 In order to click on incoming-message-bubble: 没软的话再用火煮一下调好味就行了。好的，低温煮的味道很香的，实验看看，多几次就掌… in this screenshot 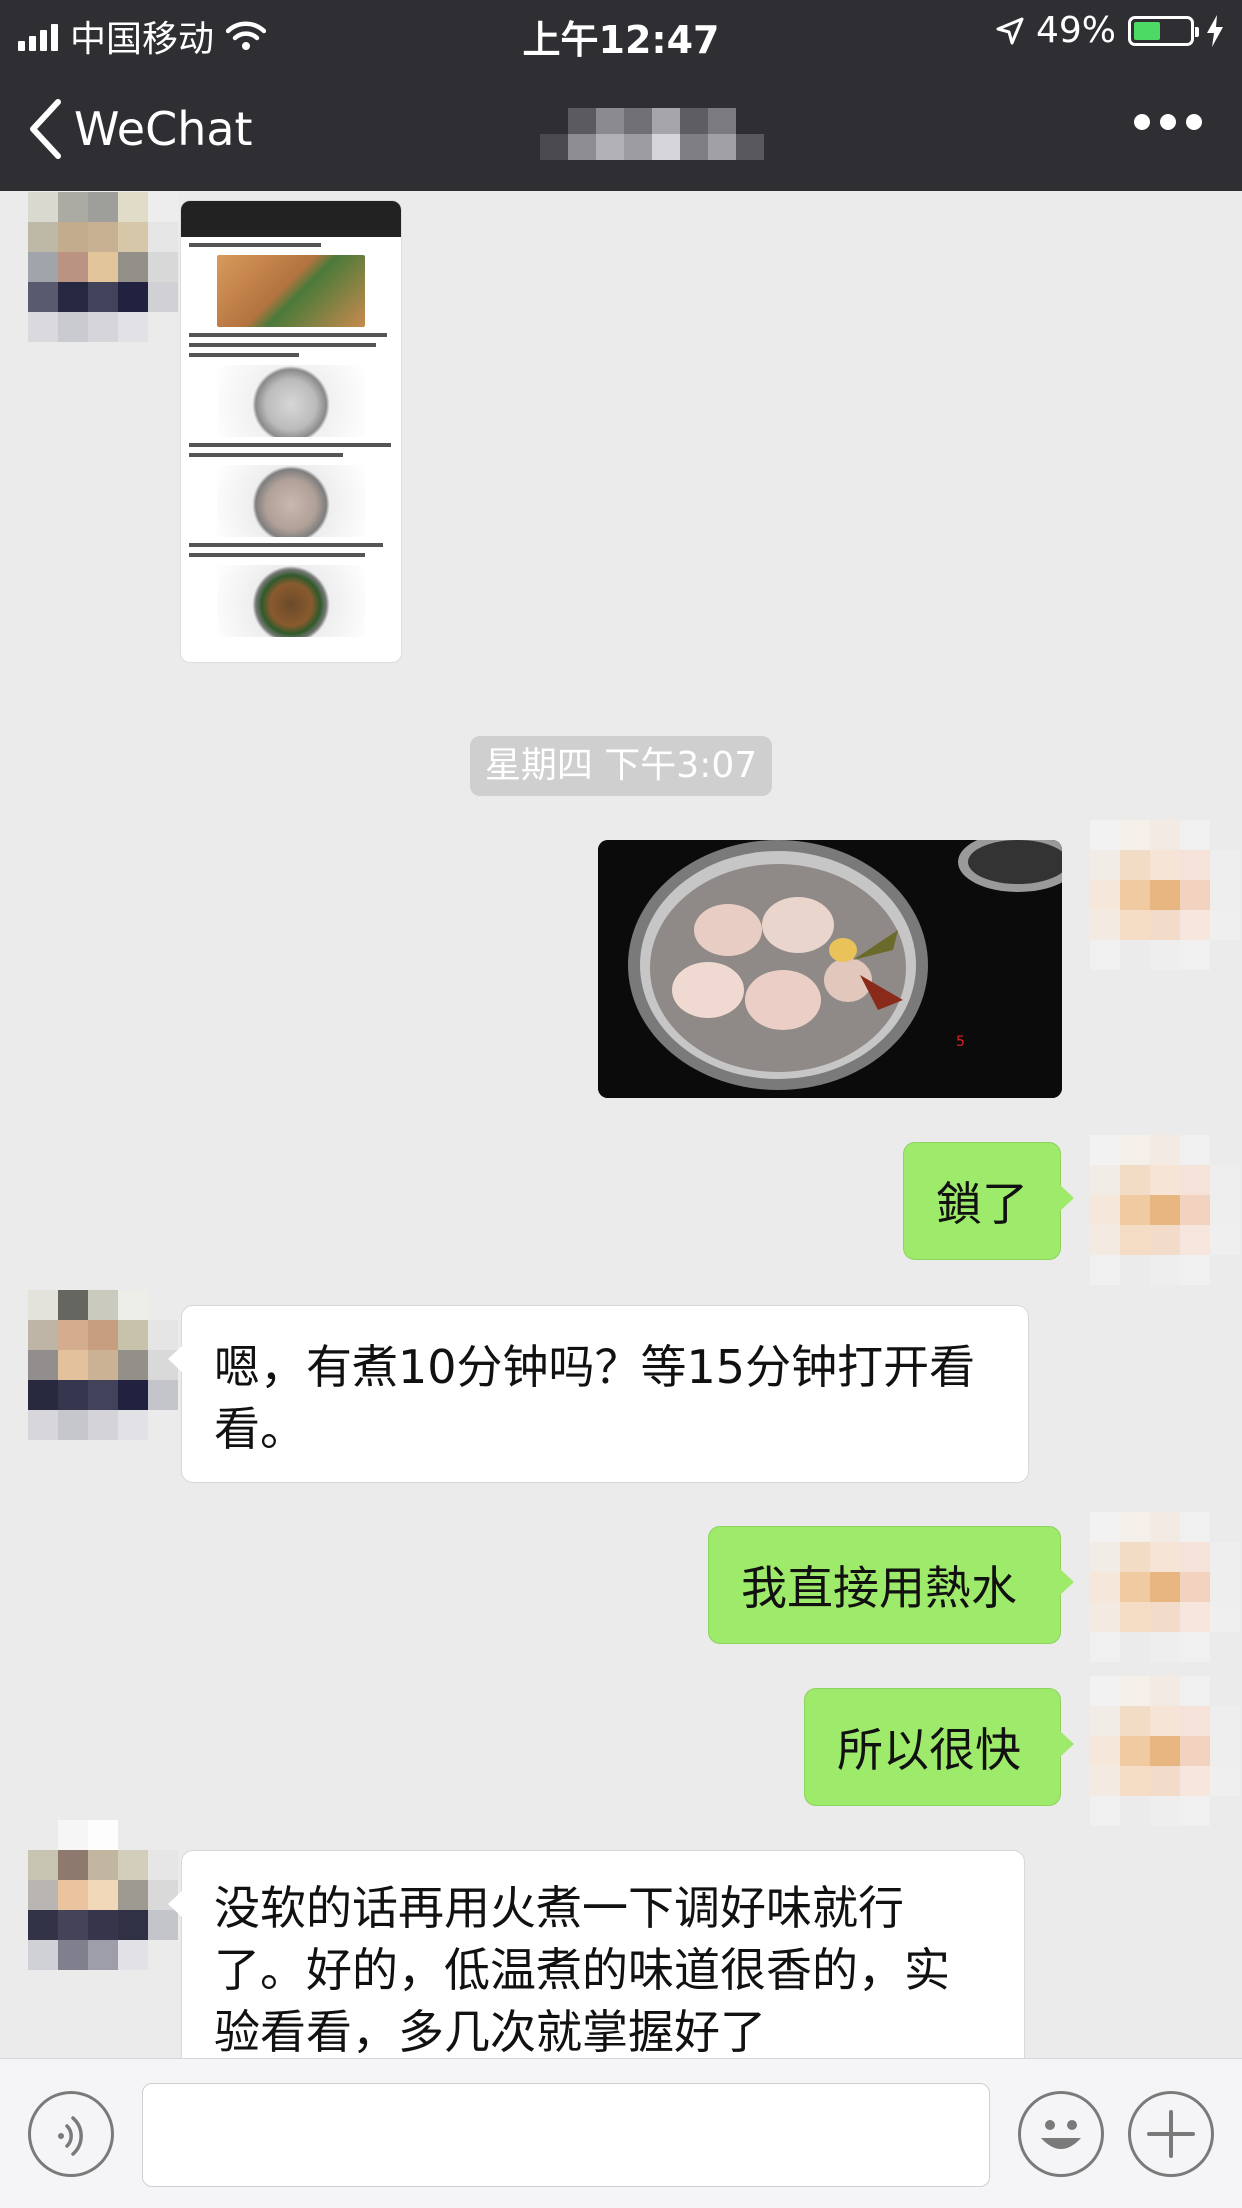, I will do `click(596, 1965)`.